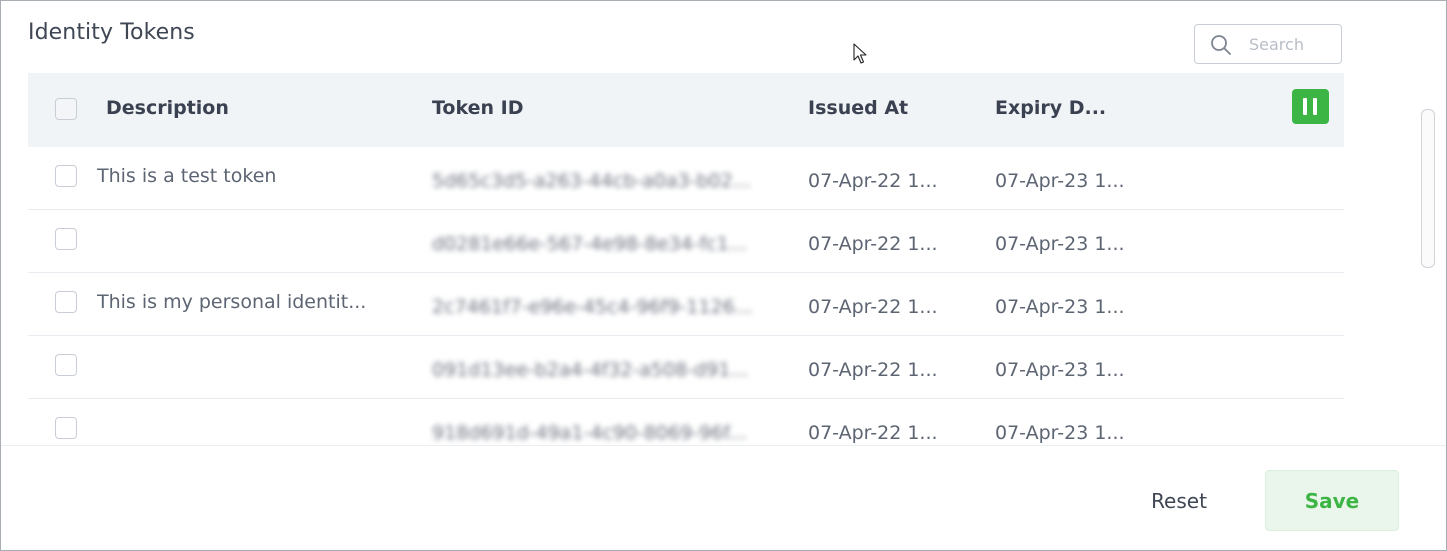  I want to click on search-input, so click(1293, 44).